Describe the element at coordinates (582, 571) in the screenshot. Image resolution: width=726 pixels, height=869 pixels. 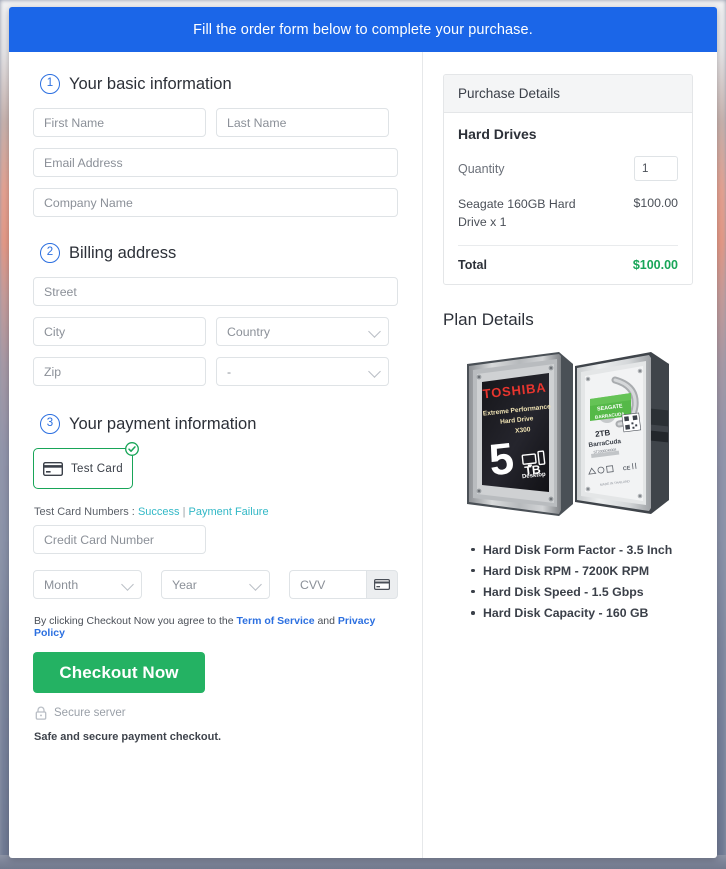
I see `plan-spec-item: Hard Disk RPM - 7200K RPM` at that location.